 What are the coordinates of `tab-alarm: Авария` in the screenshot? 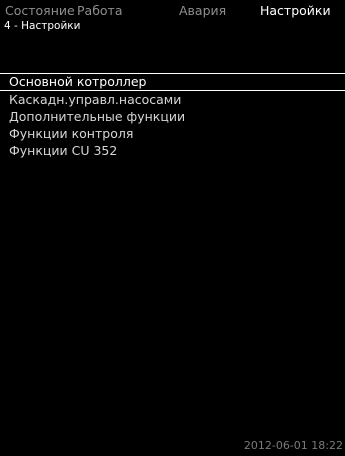 It's located at (202, 11).